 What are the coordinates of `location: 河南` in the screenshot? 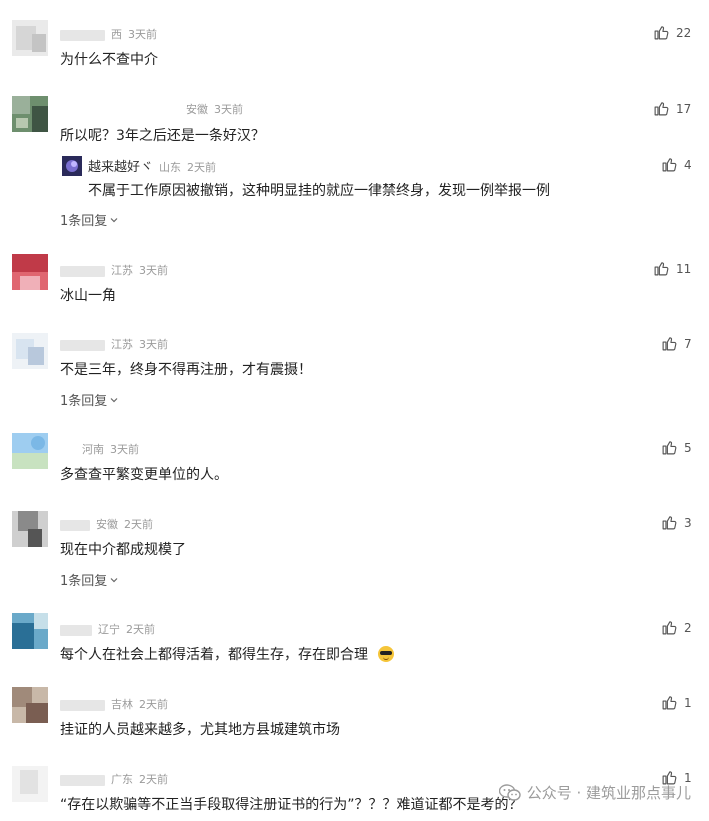 It's located at (93, 449).